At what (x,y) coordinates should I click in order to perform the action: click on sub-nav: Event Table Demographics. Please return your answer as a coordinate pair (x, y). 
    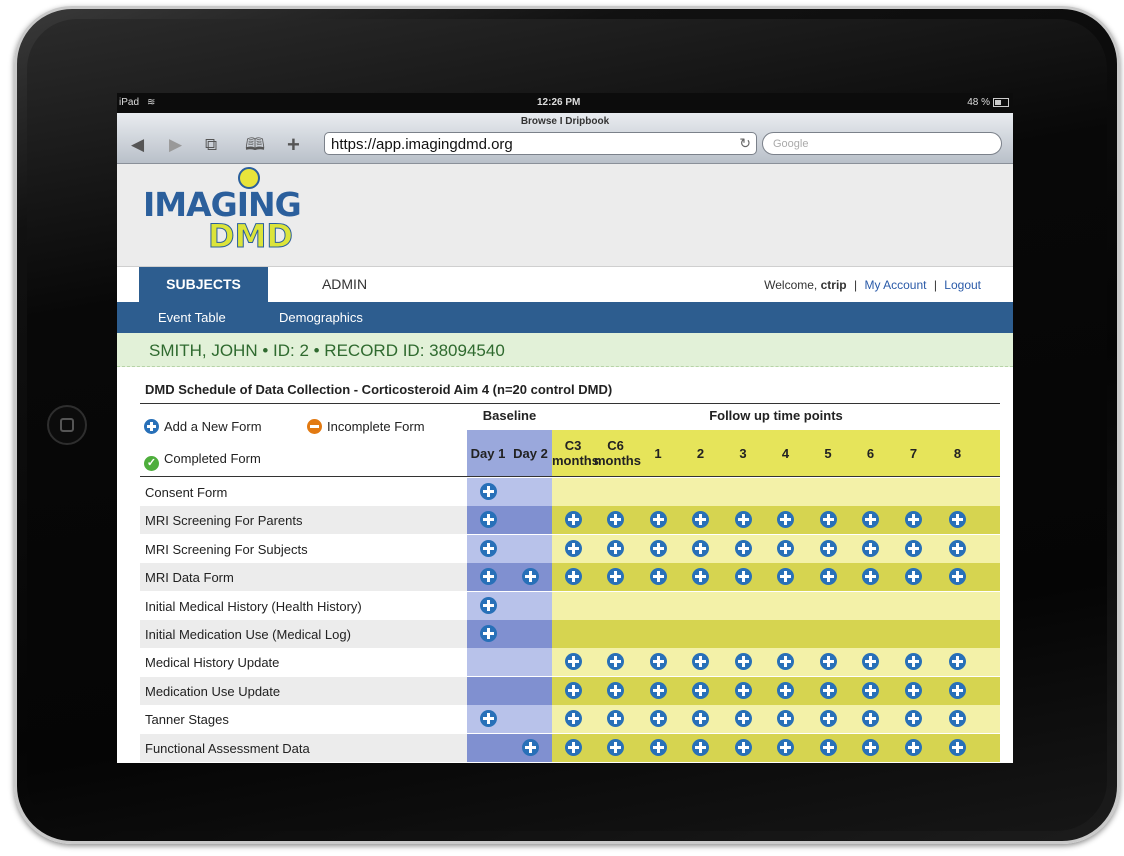
    Looking at the image, I should click on (565, 317).